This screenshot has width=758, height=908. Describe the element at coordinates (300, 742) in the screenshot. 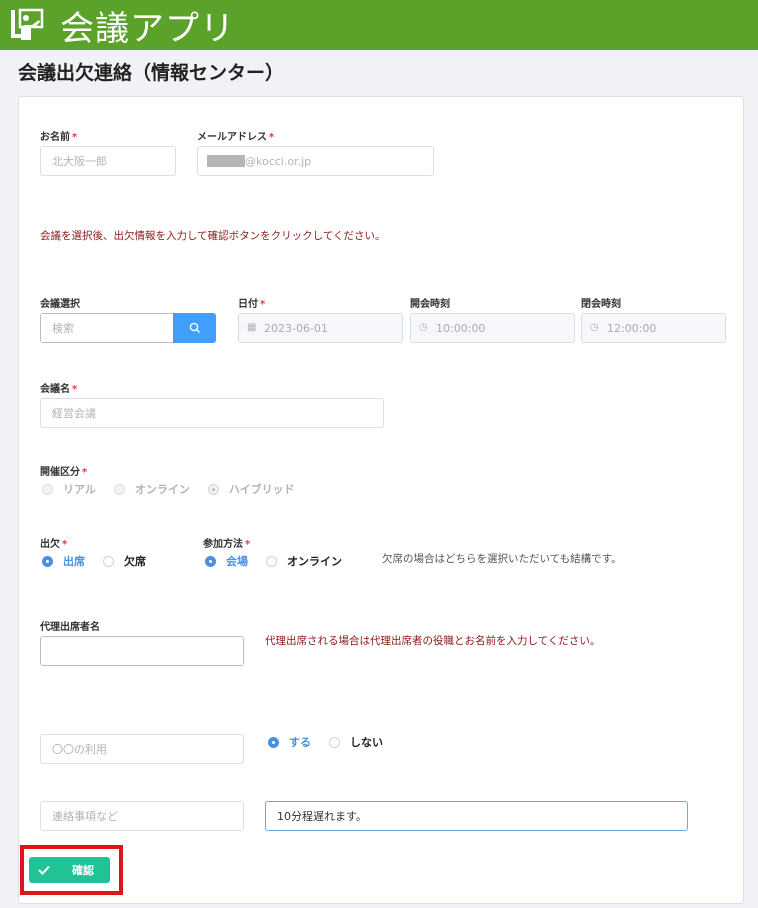

I see `usage-option-yes: する` at that location.